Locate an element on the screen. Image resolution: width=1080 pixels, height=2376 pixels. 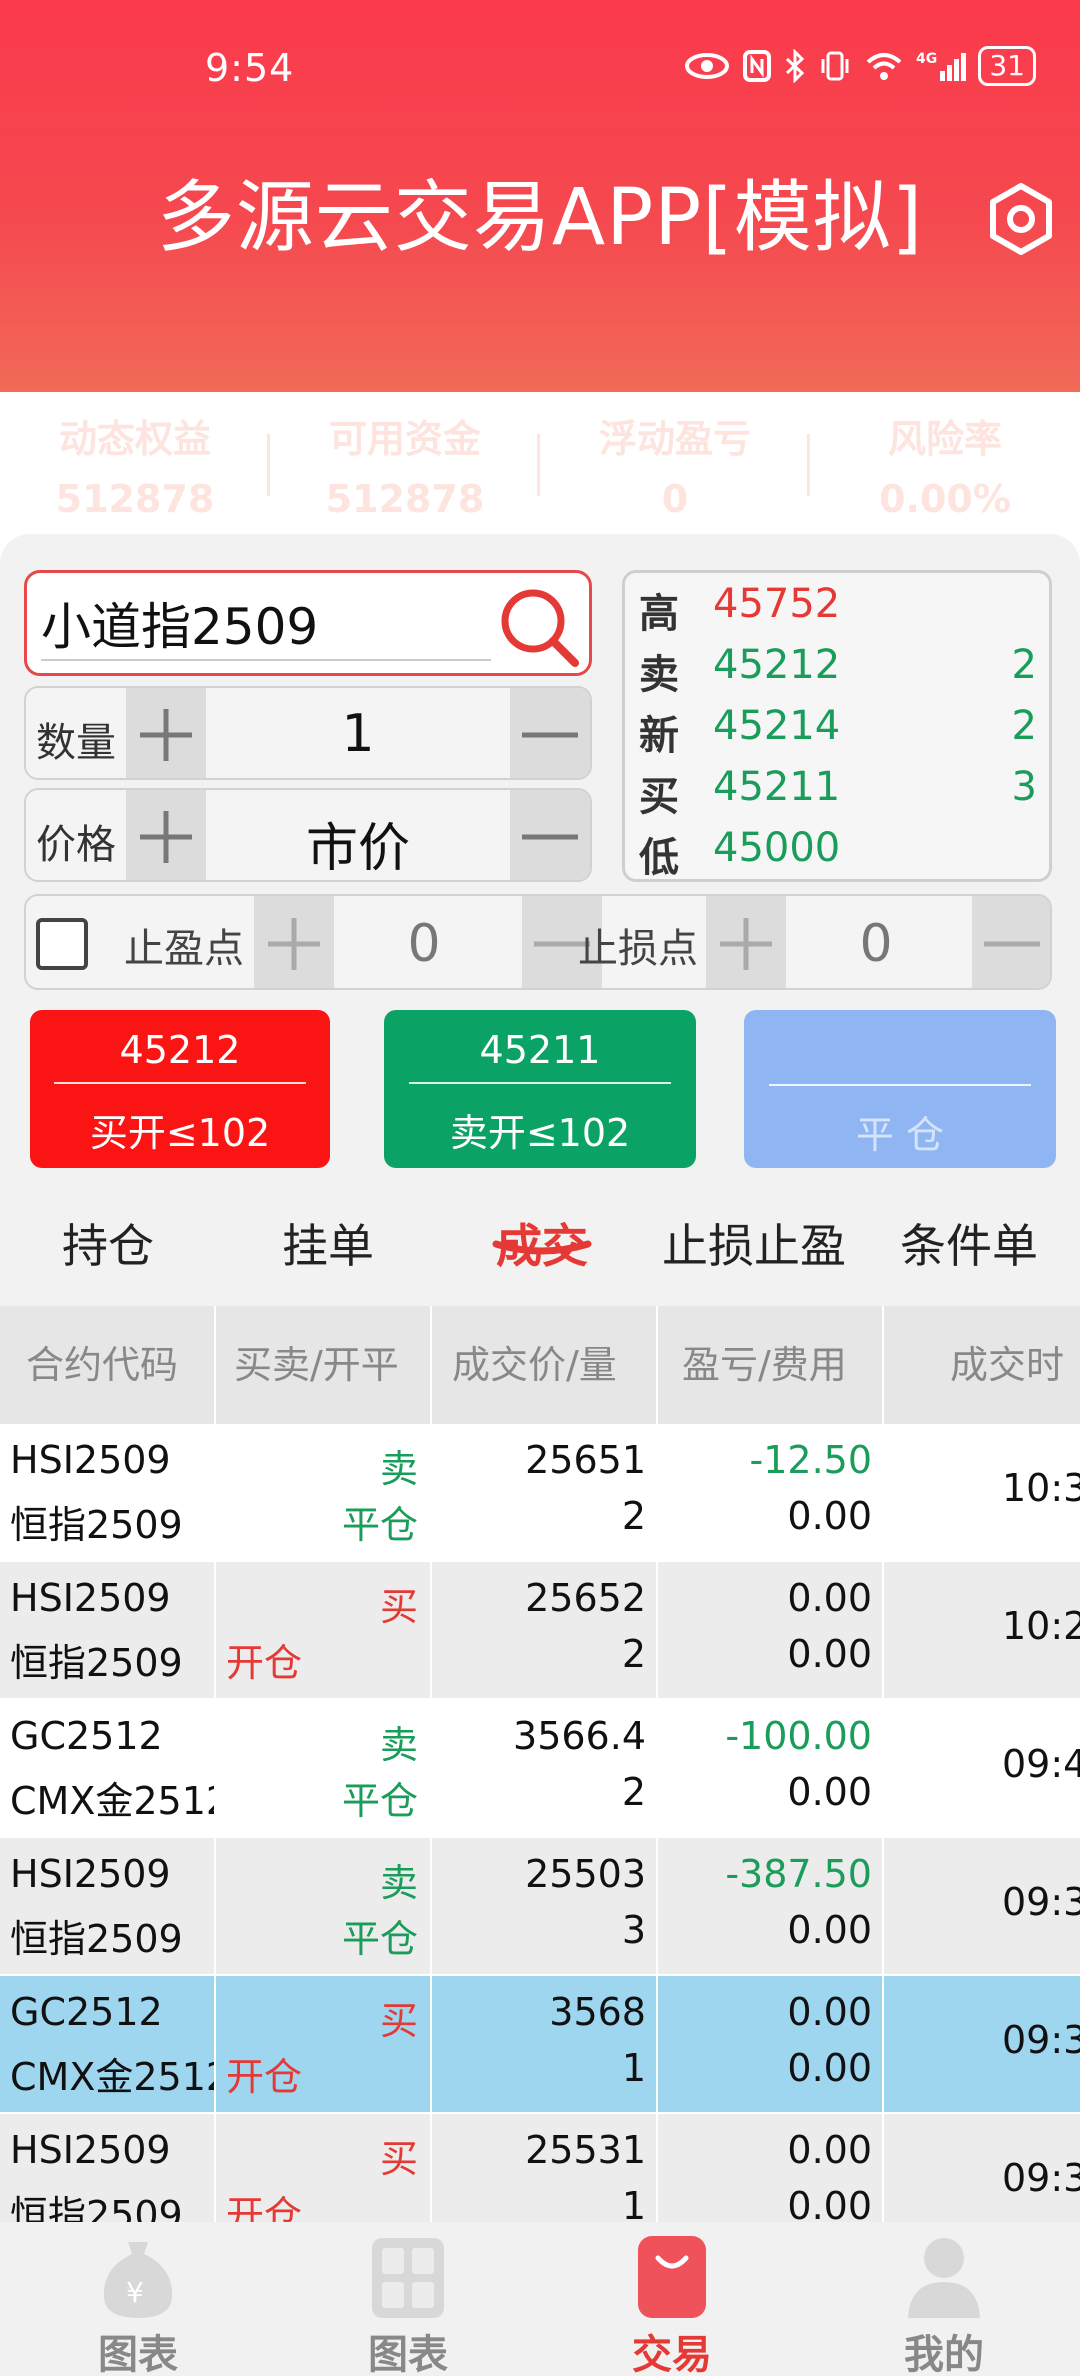
table-row: GC2512 CMX金2512 买开仓 3568 1 0.00 0.00 09:3 is located at coordinates (540, 2045).